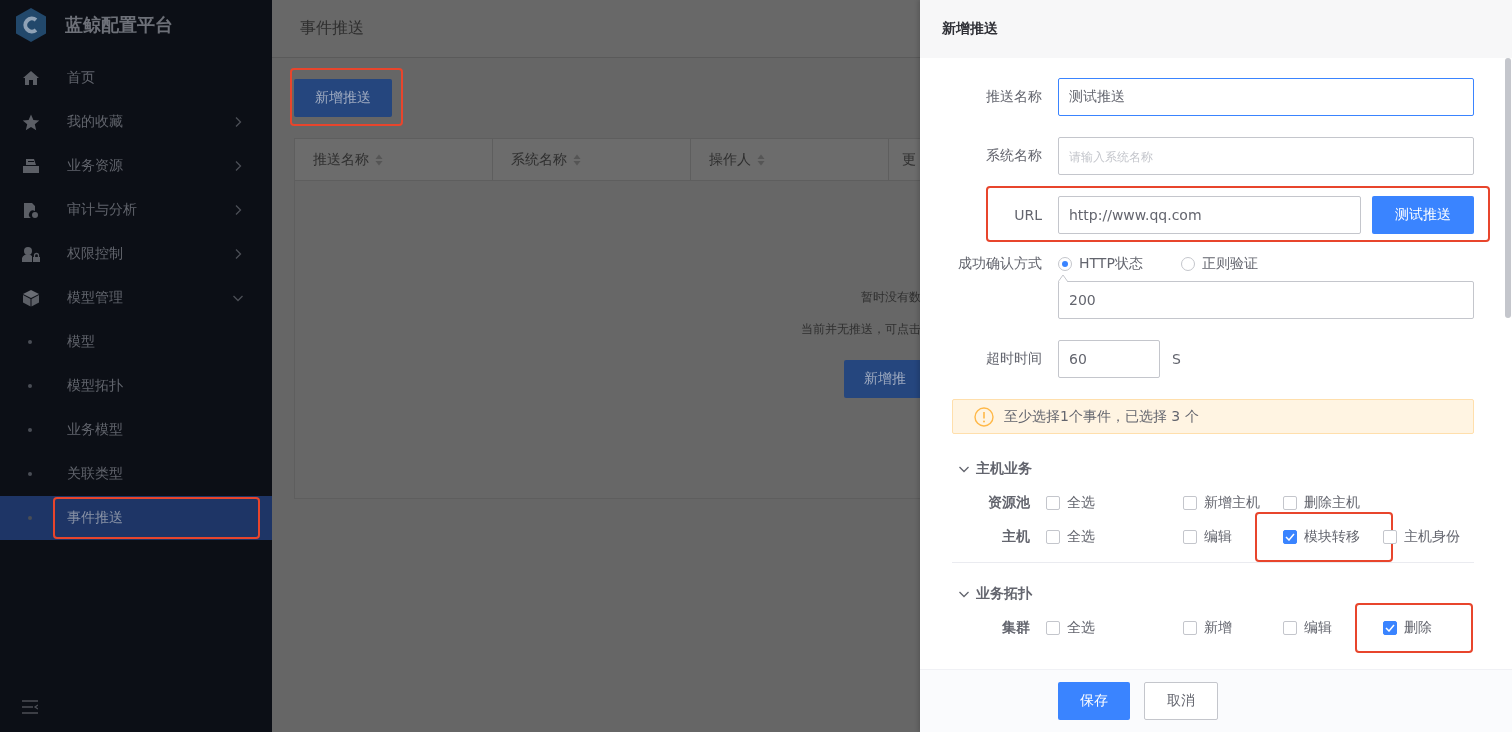 This screenshot has width=1512, height=732. What do you see at coordinates (1004, 469) in the screenshot?
I see `group-title: 主机业务` at bounding box center [1004, 469].